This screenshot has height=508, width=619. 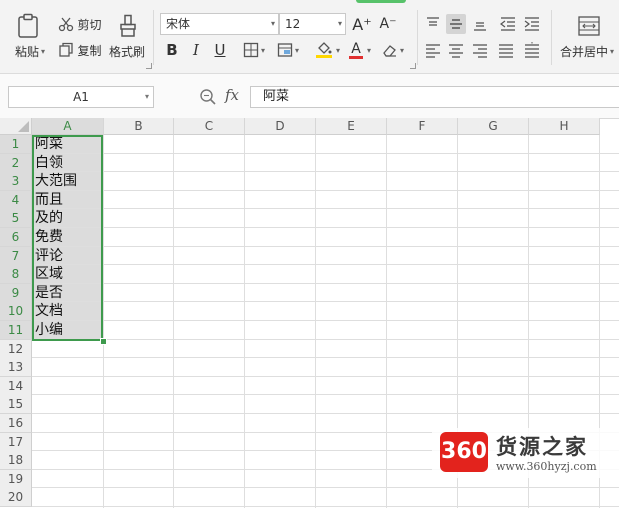 I want to click on format-painter-button: 格式刷, so click(x=127, y=51).